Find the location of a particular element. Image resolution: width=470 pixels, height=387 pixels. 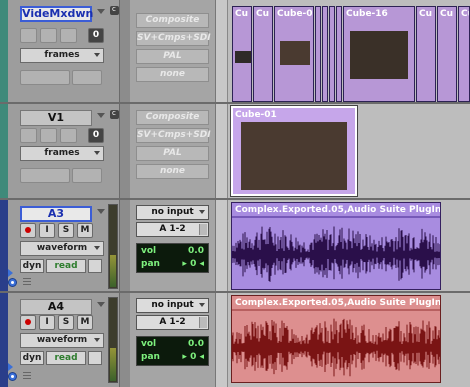

level-meter is located at coordinates (113, 246).